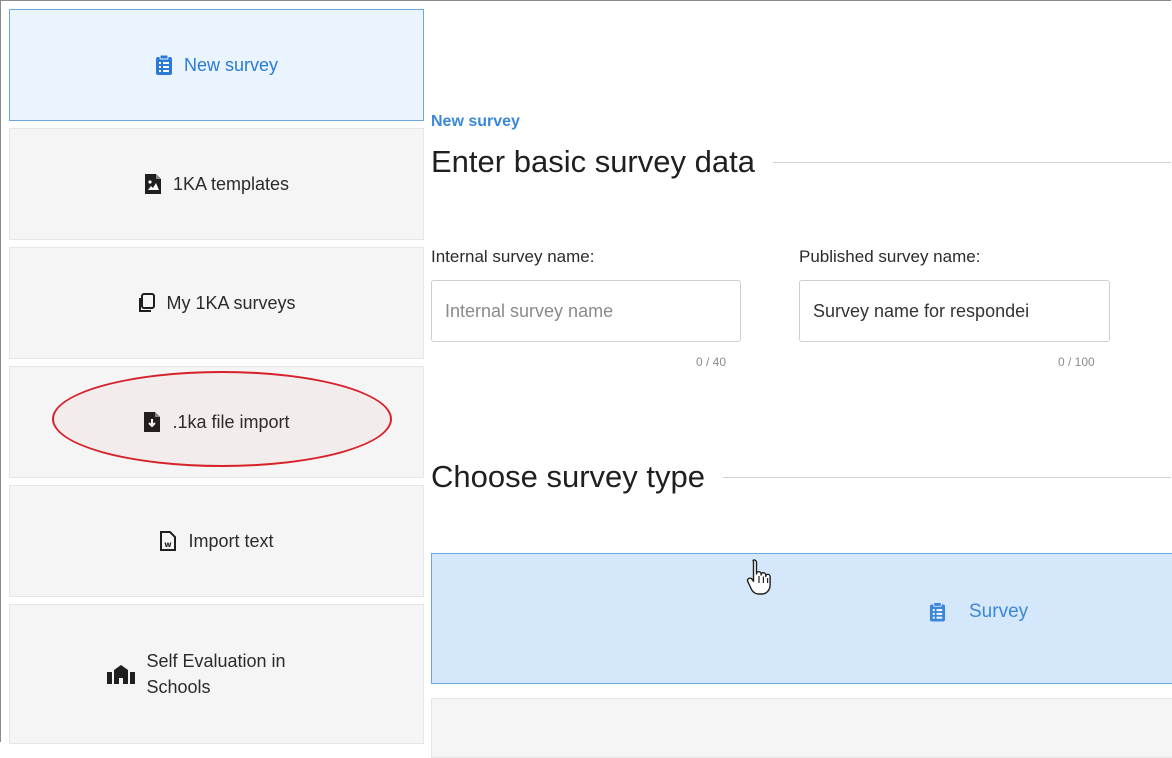 The height and width of the screenshot is (758, 1172). I want to click on sidebar-item-label-wrap: Self Evaluation in Schools, so click(215, 674).